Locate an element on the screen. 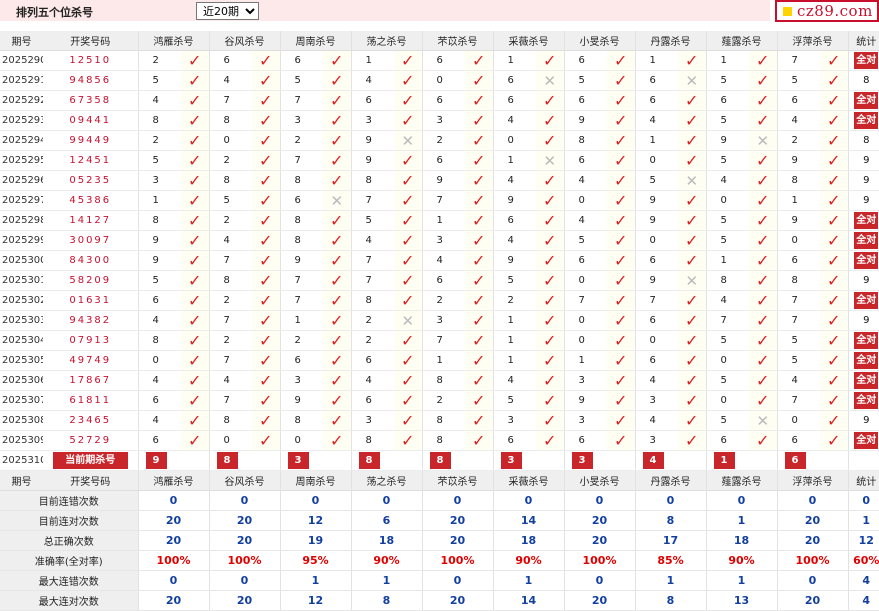 The height and width of the screenshot is (611, 879). table-row: 2025306 17867 4 ✓ 4 ✓ 3 ✓ 4 ✓ 8 ✓ 4 ✓ 3 ✓ 4 ✓ 5 ✓ 4 ✓ 全对 is located at coordinates (439, 380).